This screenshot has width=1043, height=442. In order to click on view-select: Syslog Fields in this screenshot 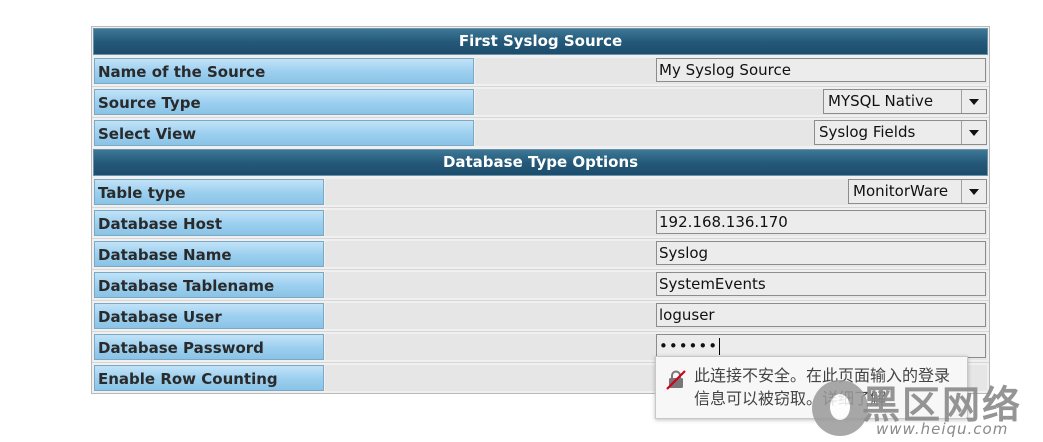, I will do `click(900, 132)`.